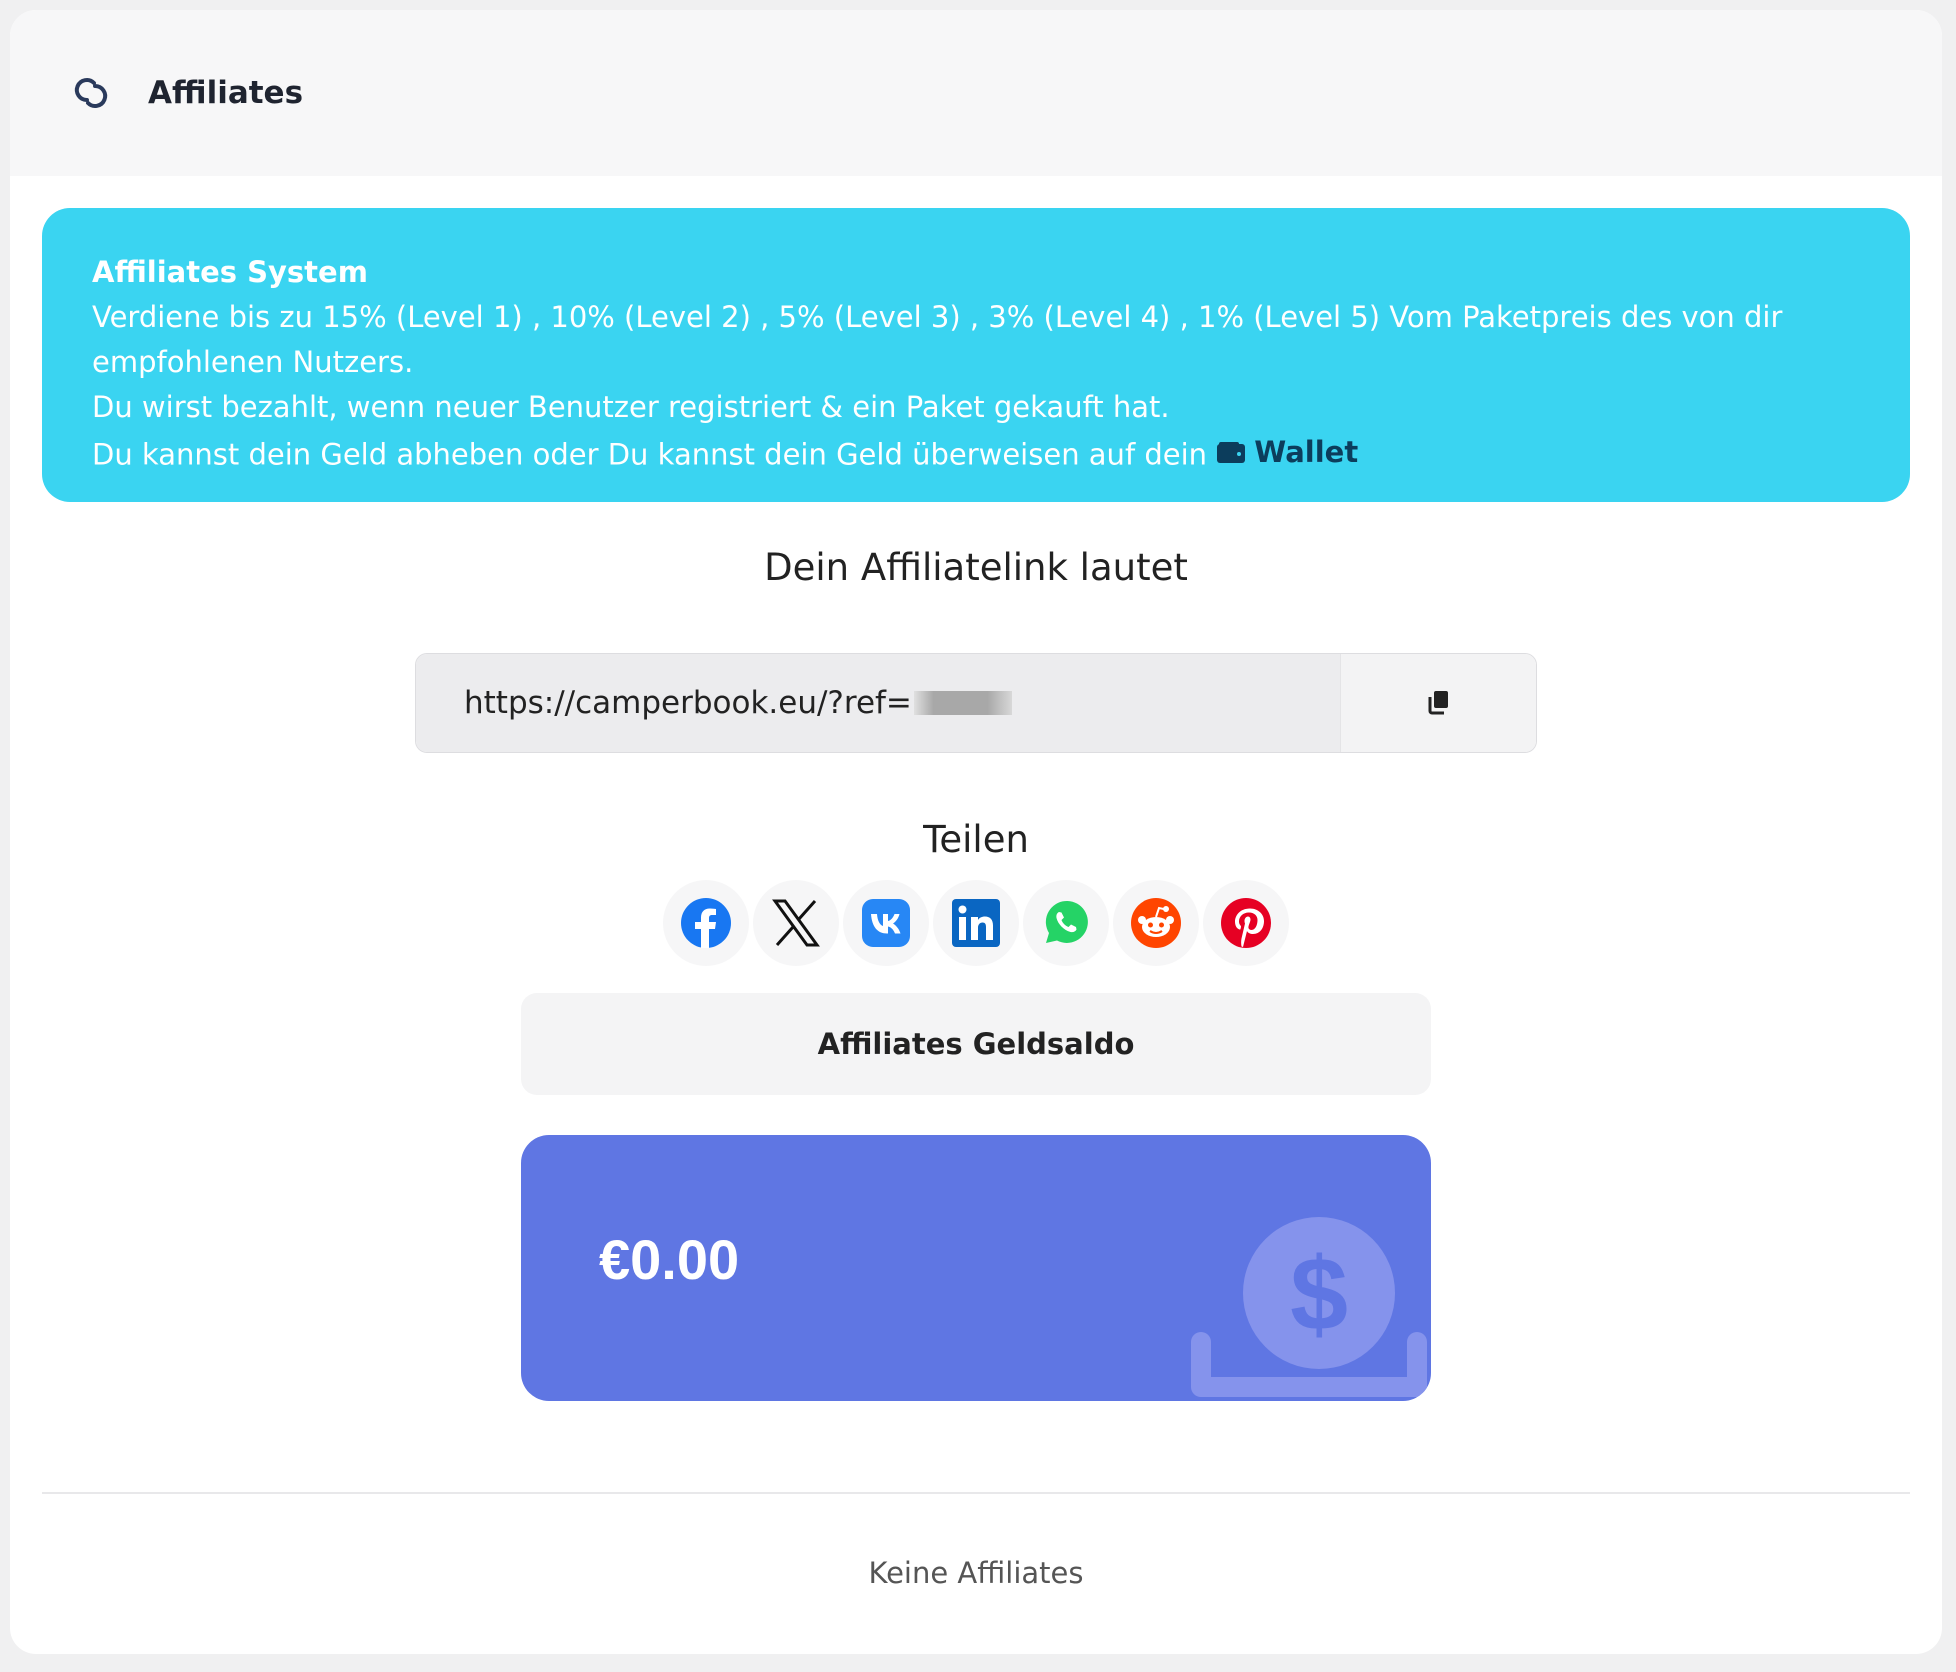  I want to click on info-title: Affiliates System, so click(230, 272).